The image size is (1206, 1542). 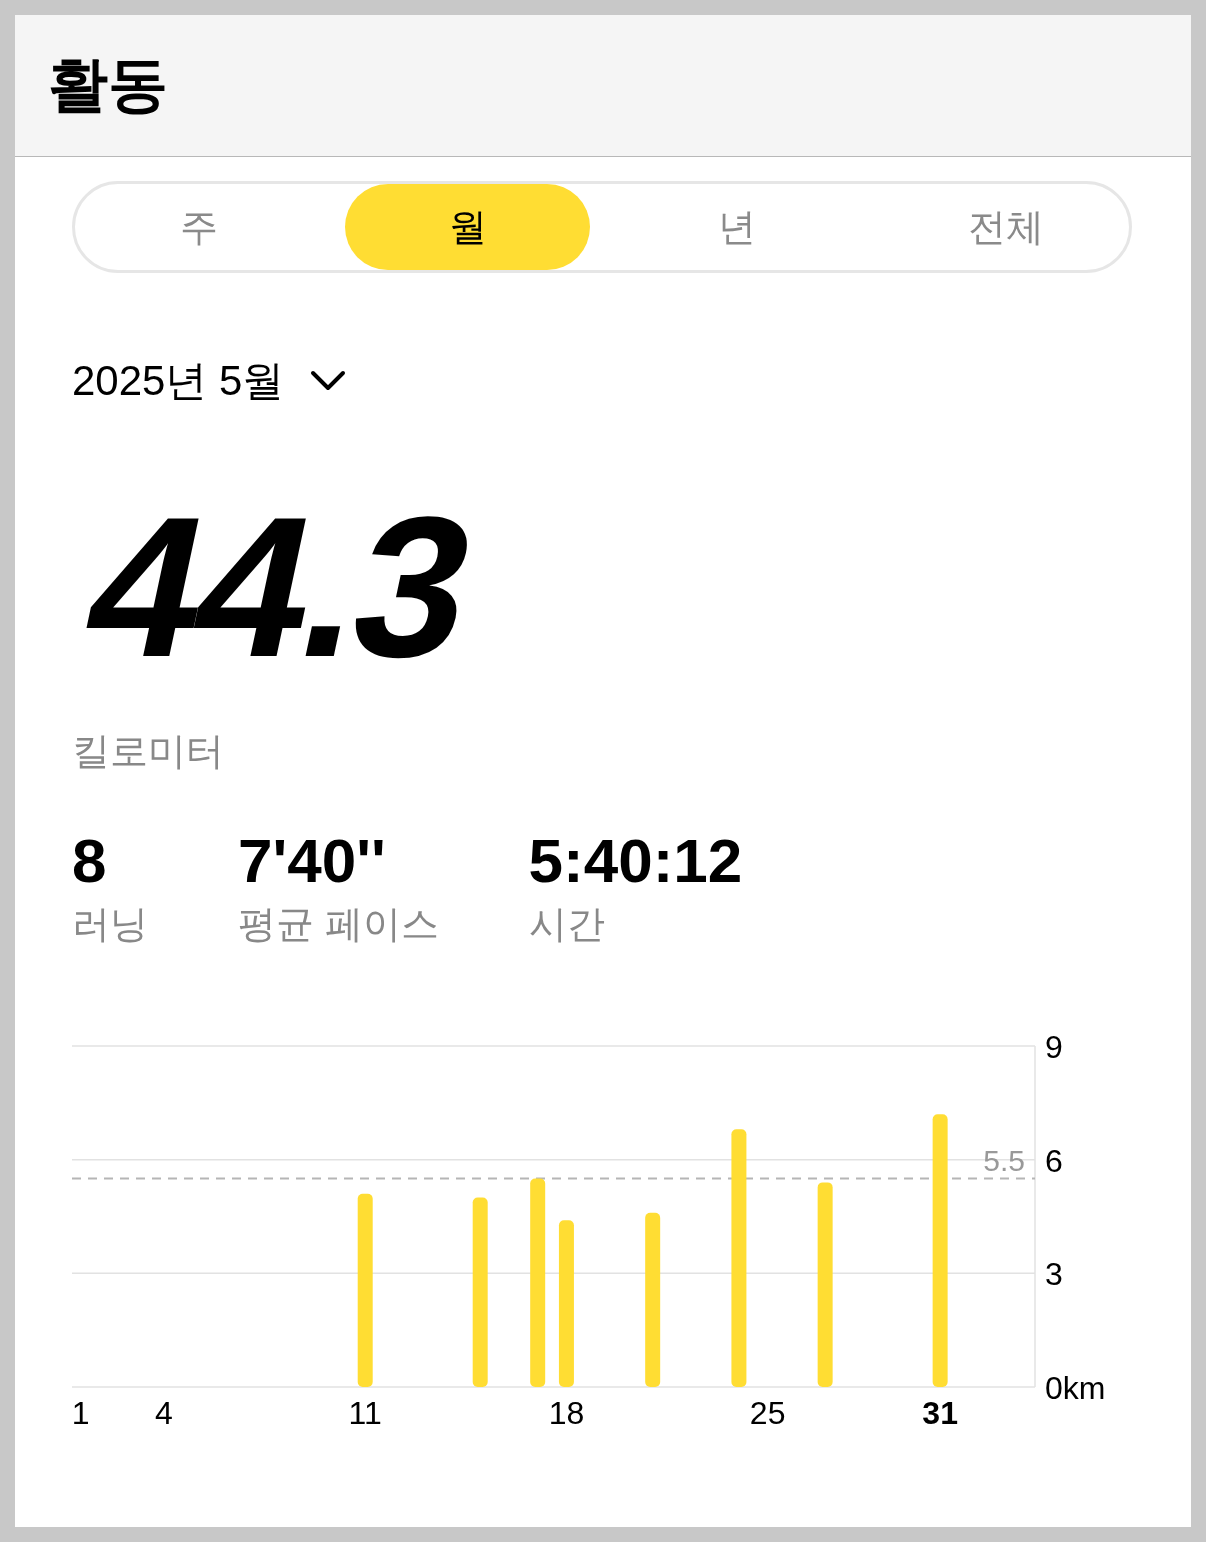 I want to click on y-axis-label: 6, so click(x=1054, y=1160).